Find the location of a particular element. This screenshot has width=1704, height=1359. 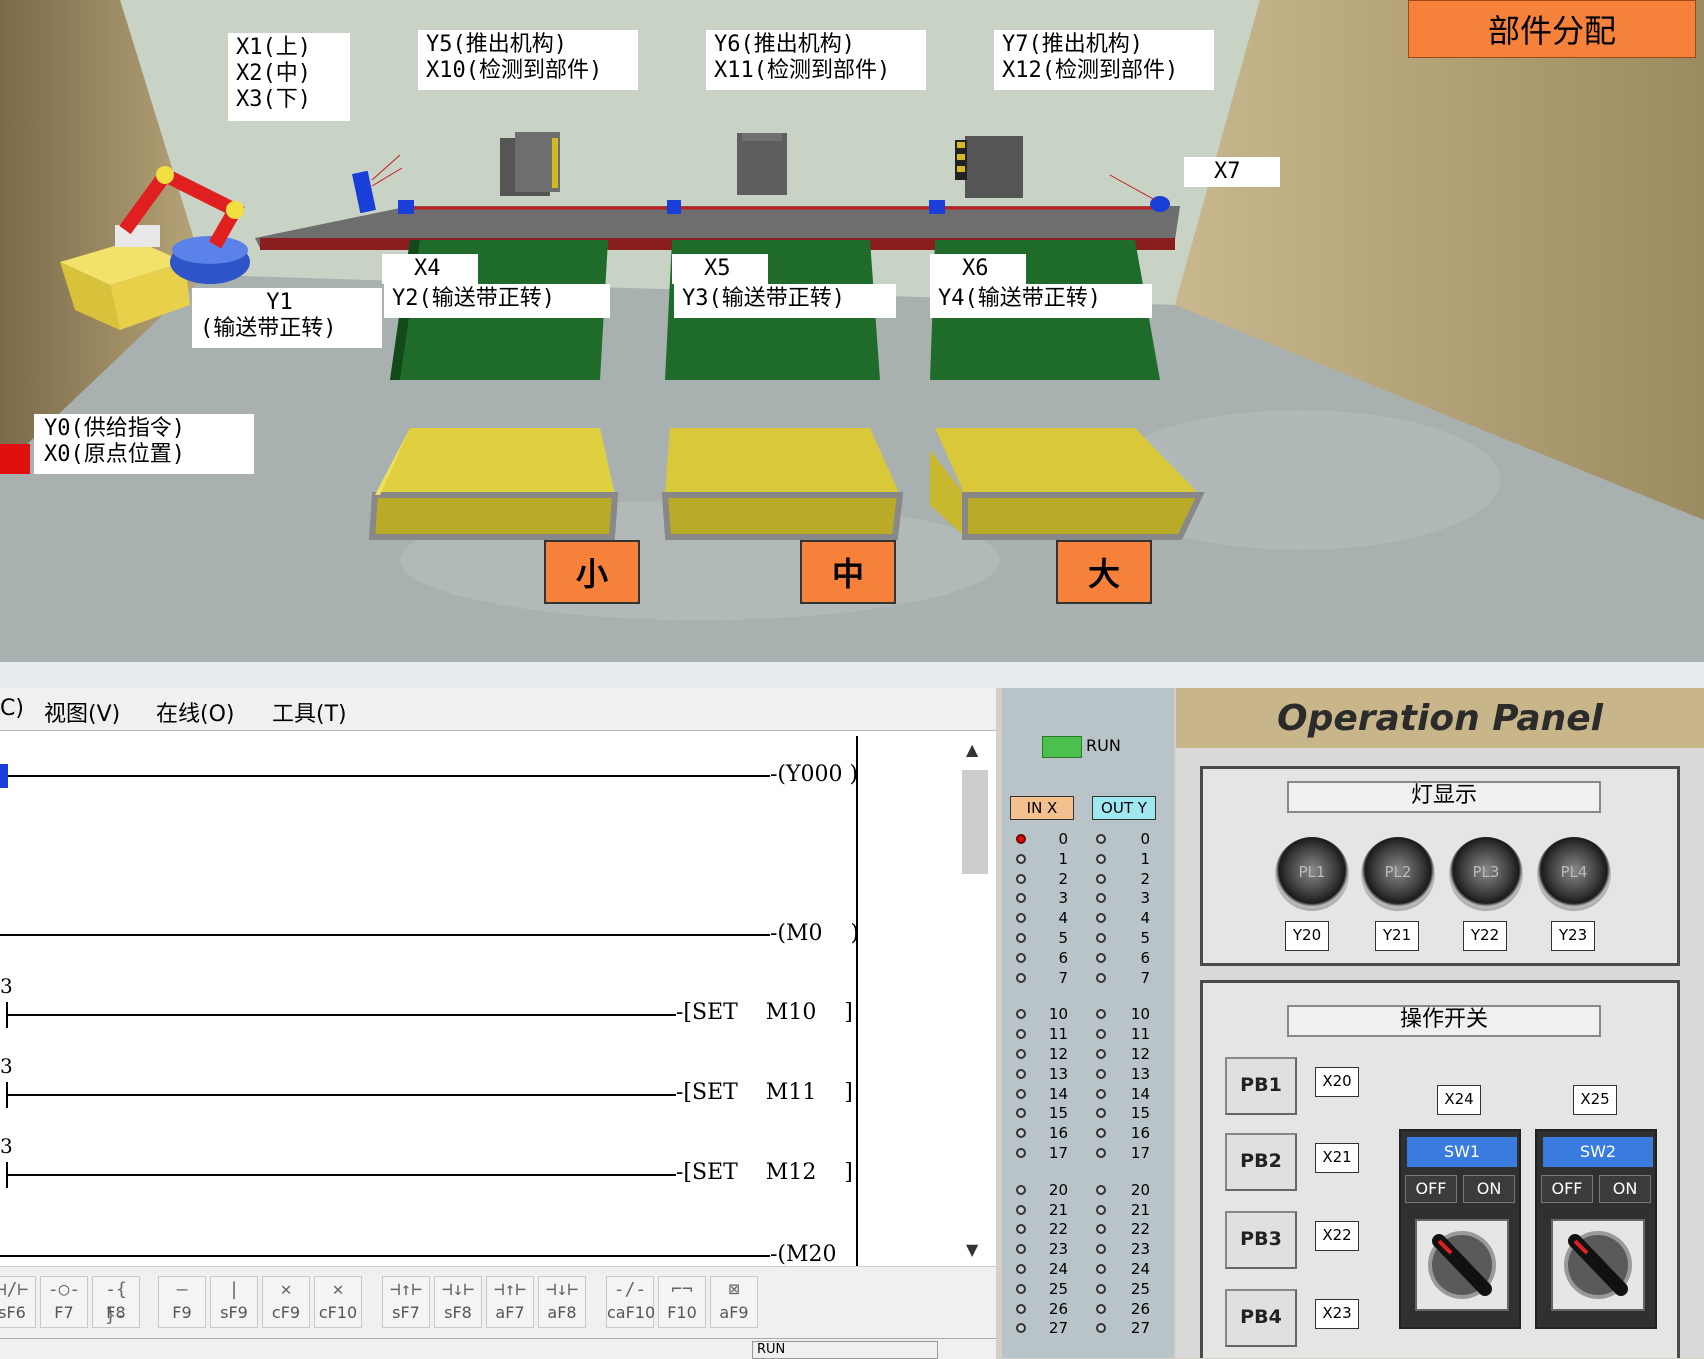

sw2-input-x25: X25 is located at coordinates (1595, 1100).